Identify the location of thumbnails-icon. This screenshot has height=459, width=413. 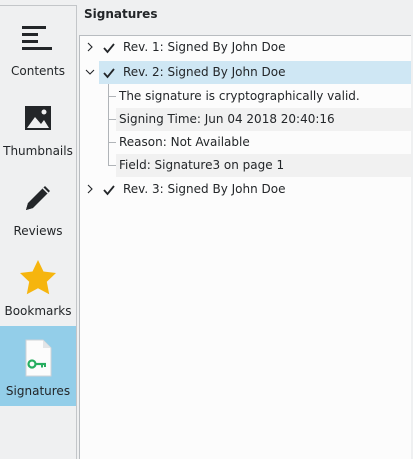
(38, 118).